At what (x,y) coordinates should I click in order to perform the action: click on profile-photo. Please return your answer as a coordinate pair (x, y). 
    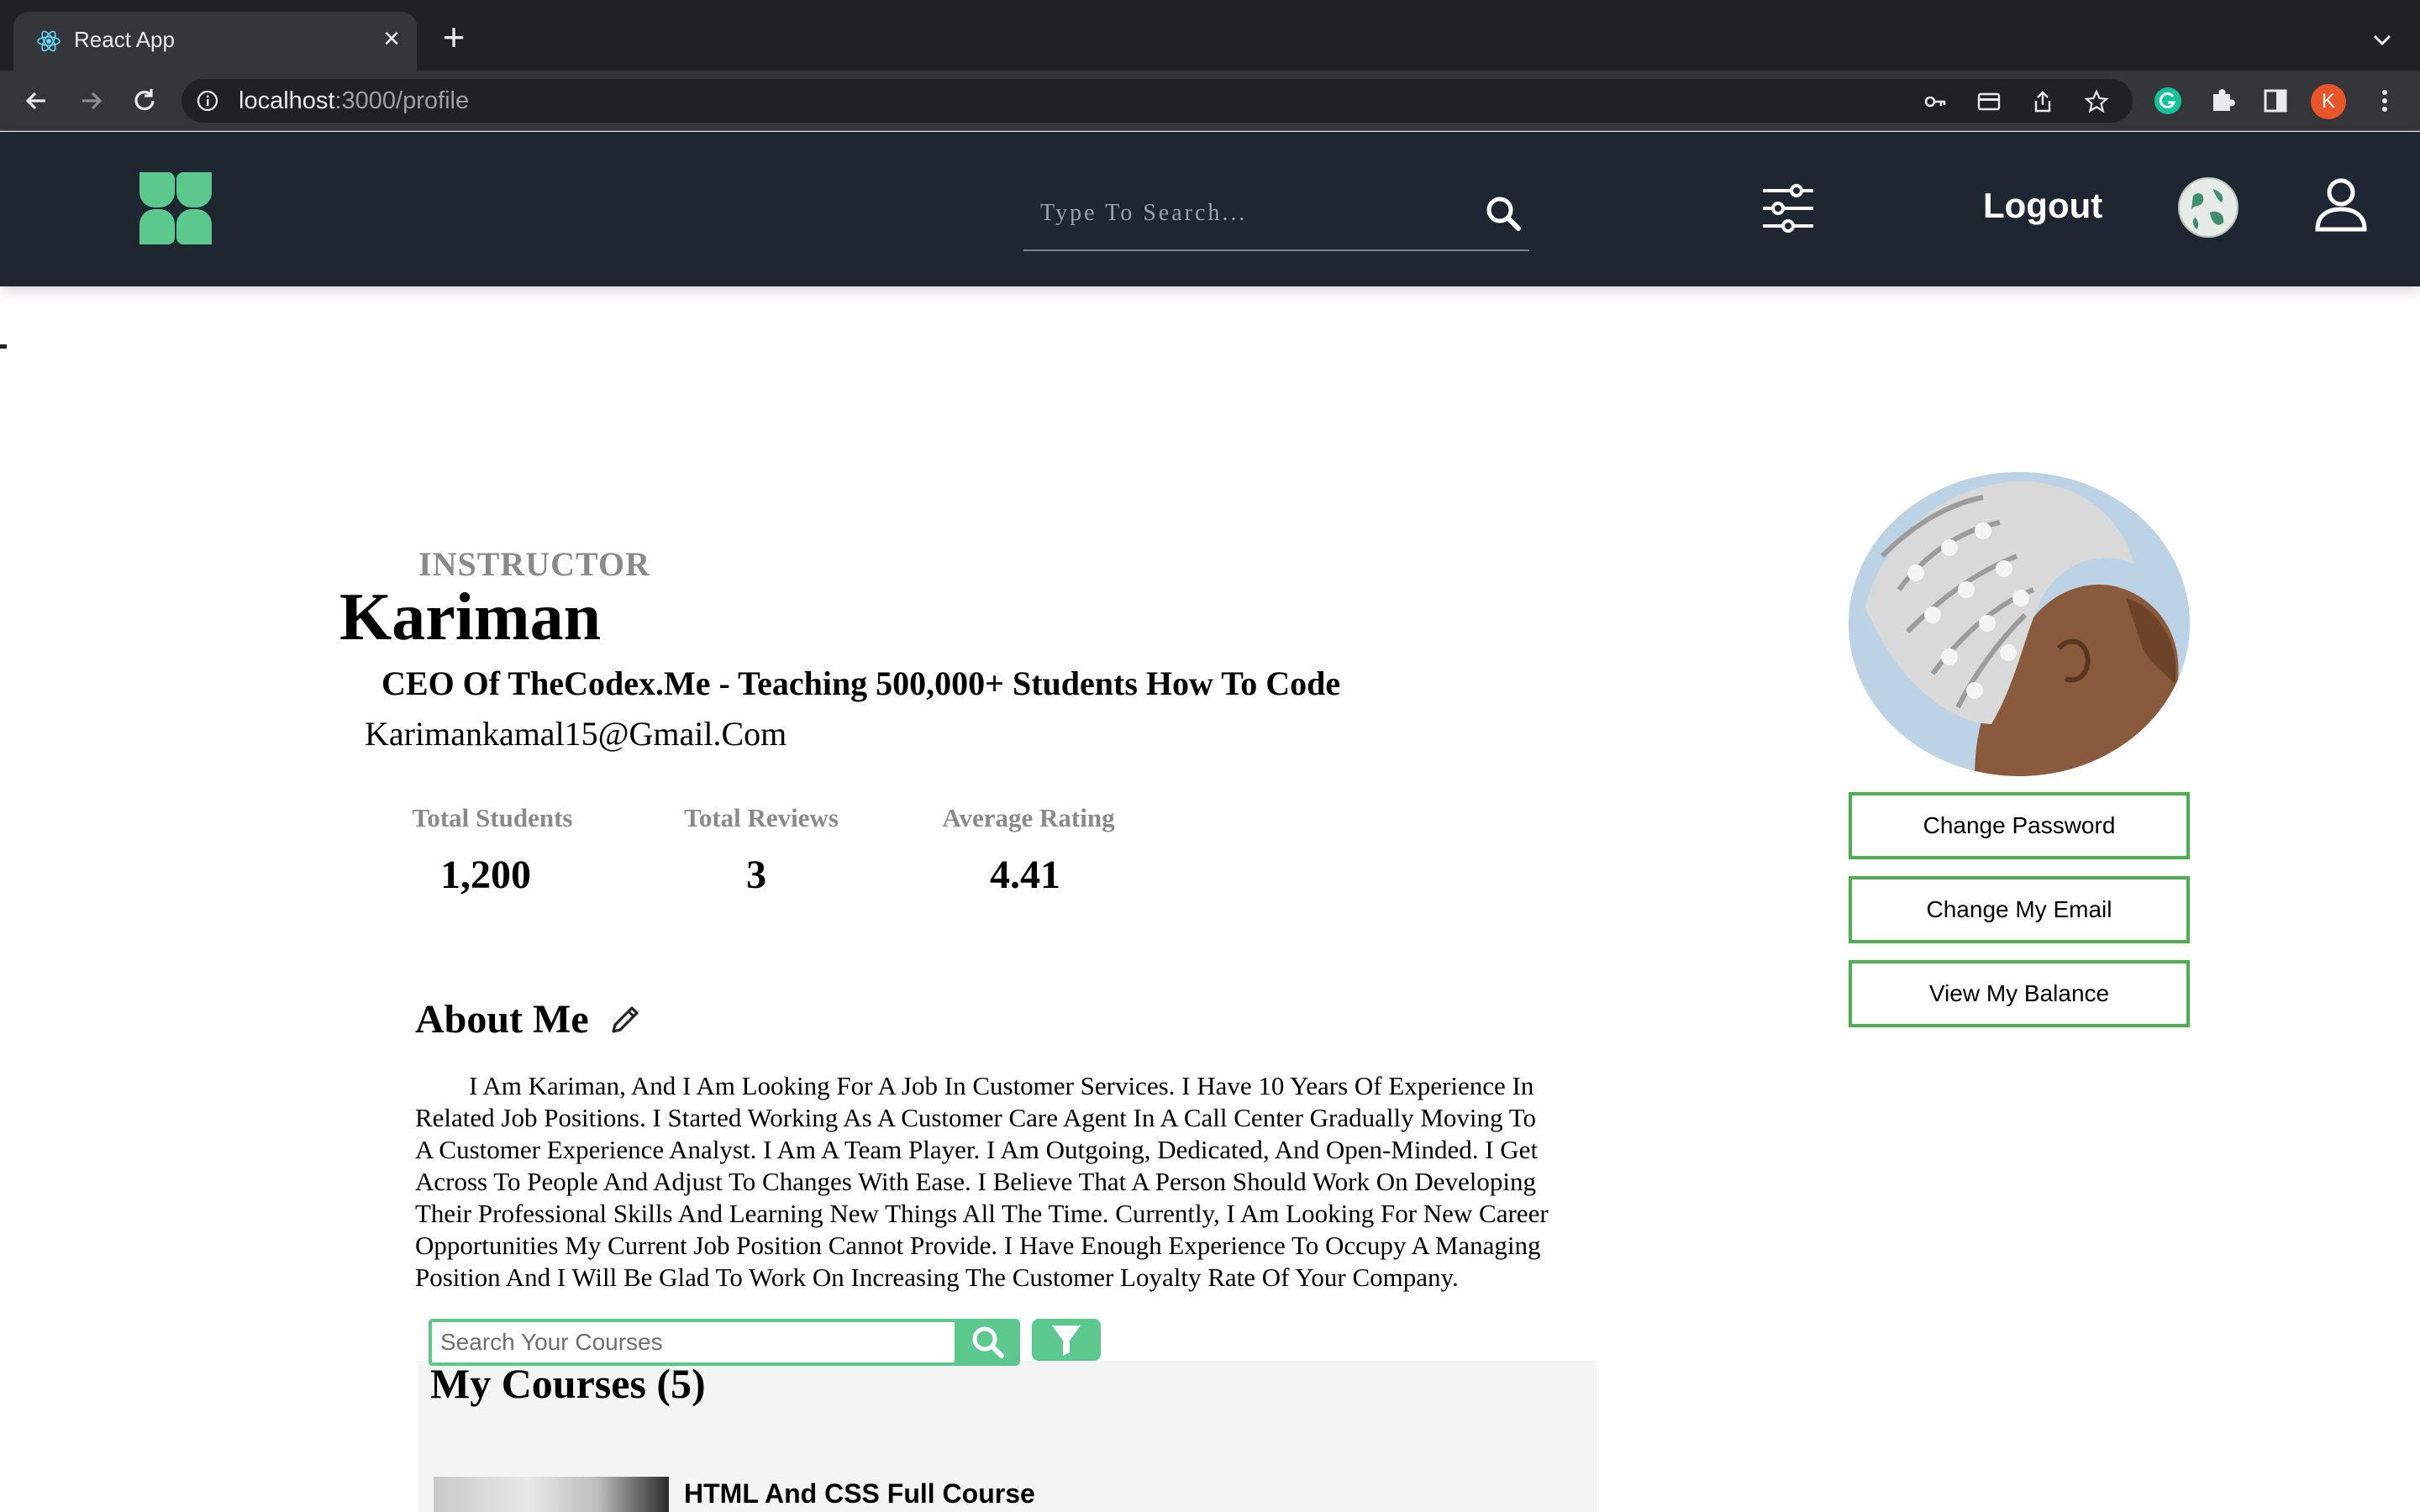
    Looking at the image, I should click on (2020, 624).